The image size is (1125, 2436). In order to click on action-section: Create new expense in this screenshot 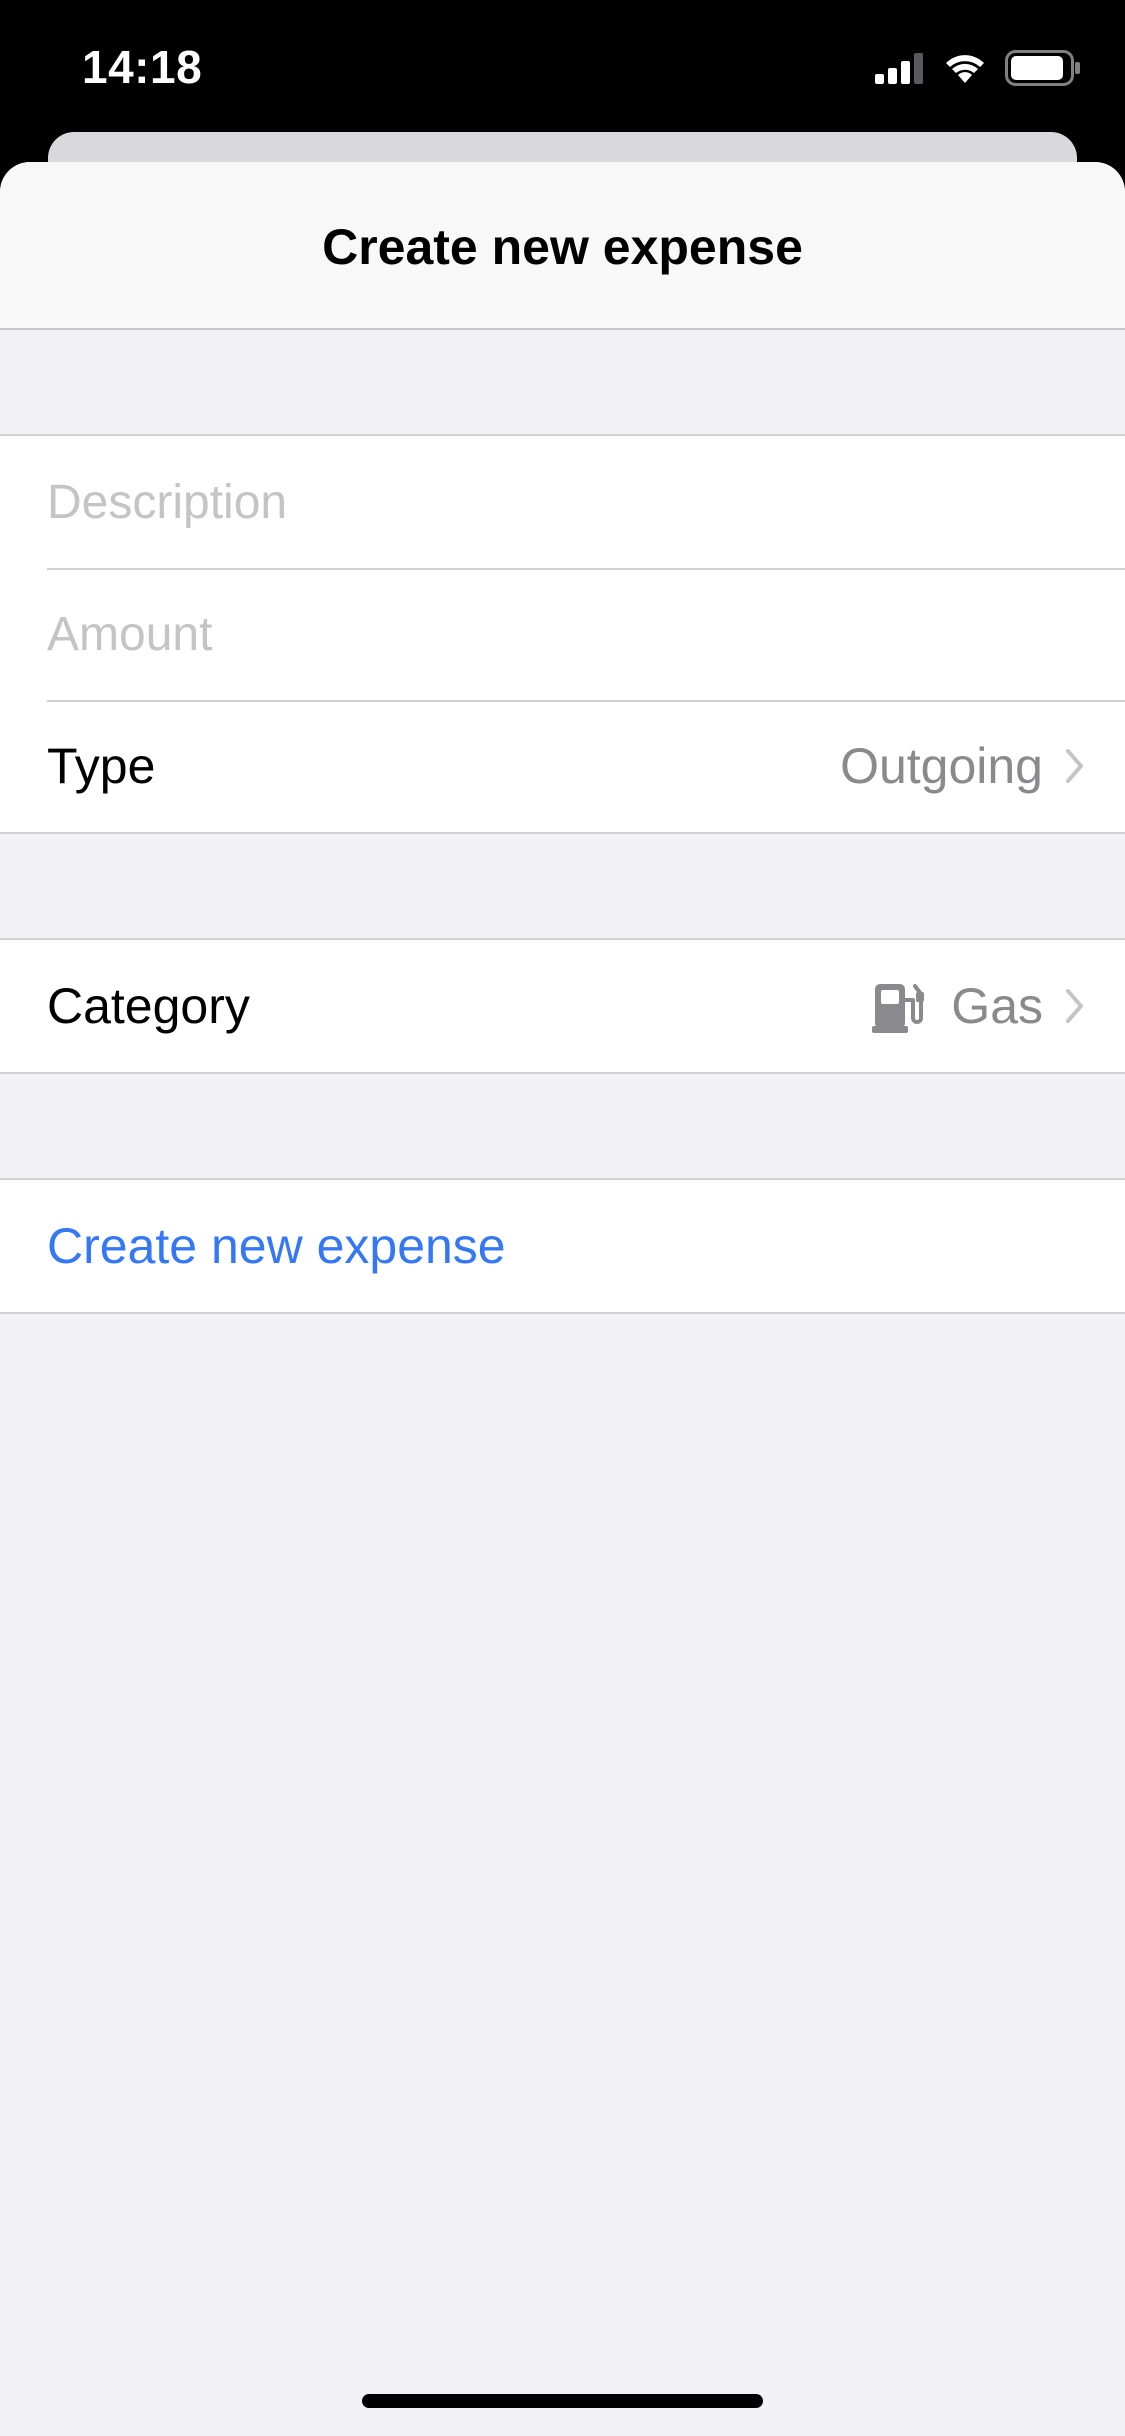, I will do `click(562, 1246)`.